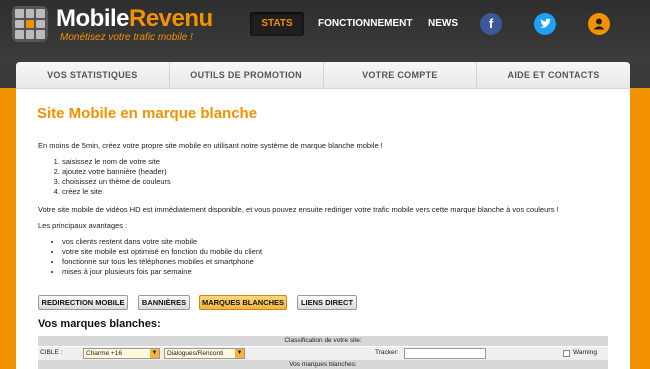  I want to click on warning-checkbox, so click(566, 353).